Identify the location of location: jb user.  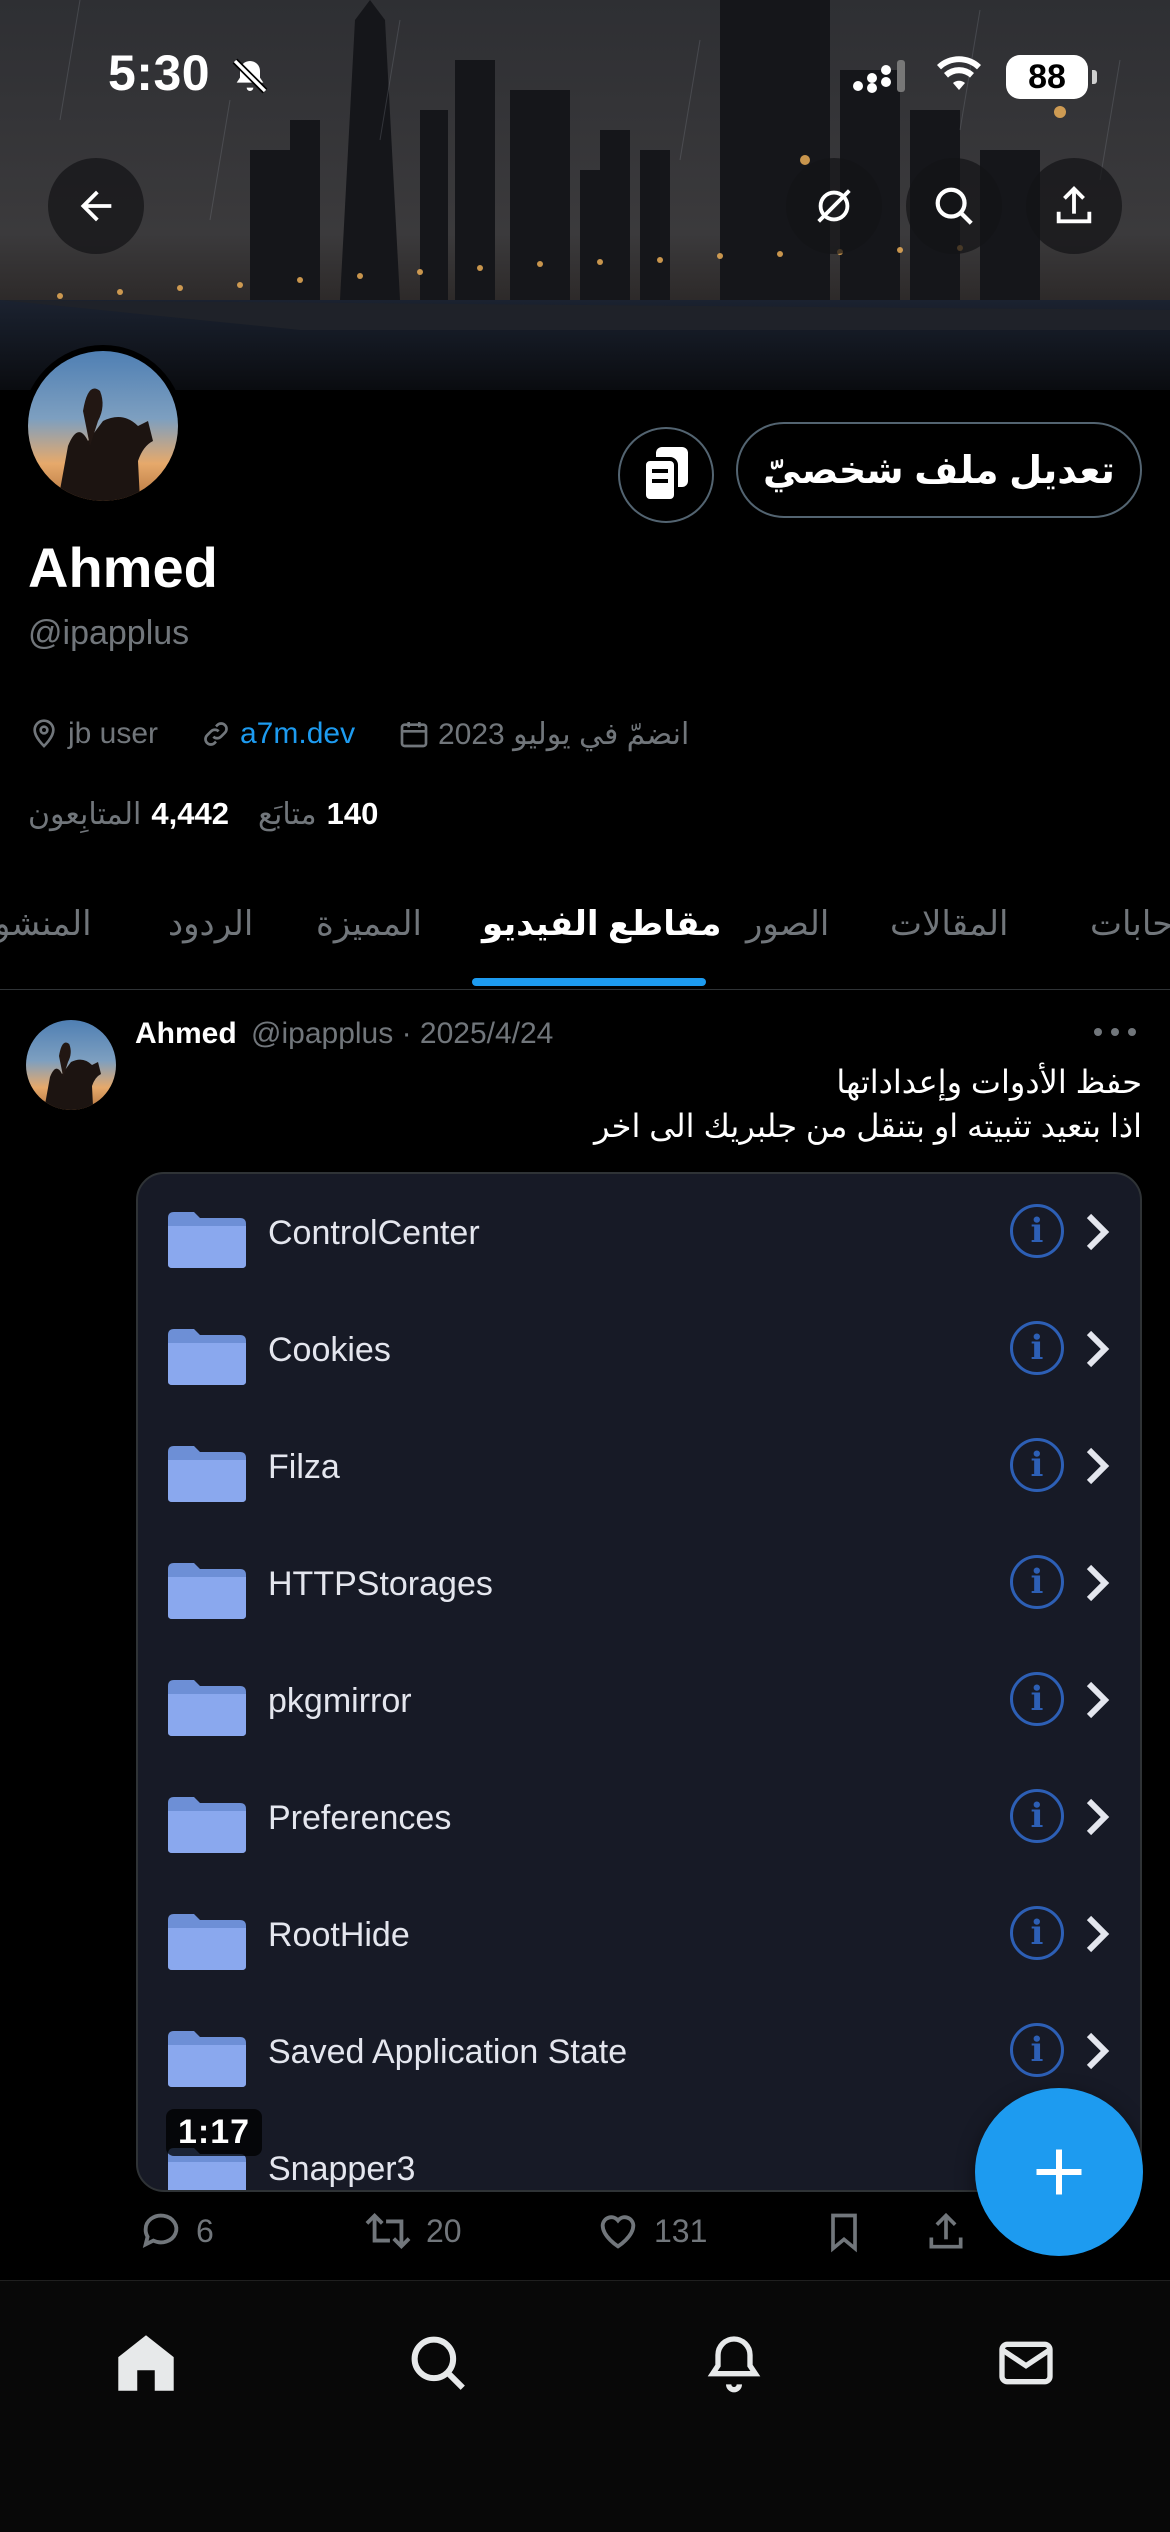
(93, 734).